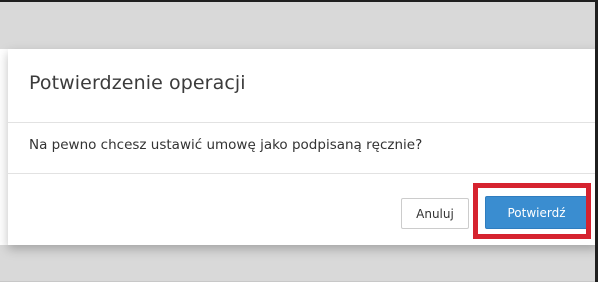 This screenshot has width=598, height=282. What do you see at coordinates (536, 212) in the screenshot?
I see `confirm-button: Potwierdź` at bounding box center [536, 212].